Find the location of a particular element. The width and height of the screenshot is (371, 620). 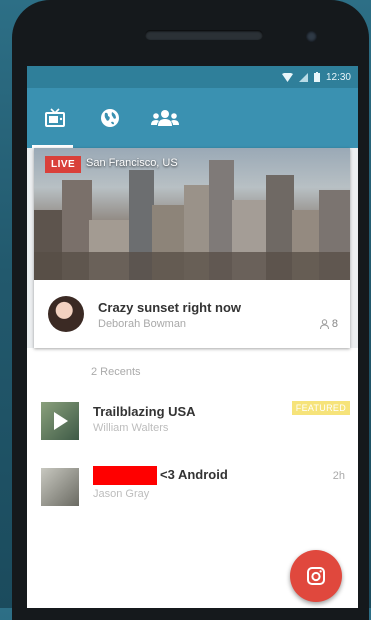

redaction-block is located at coordinates (125, 475).